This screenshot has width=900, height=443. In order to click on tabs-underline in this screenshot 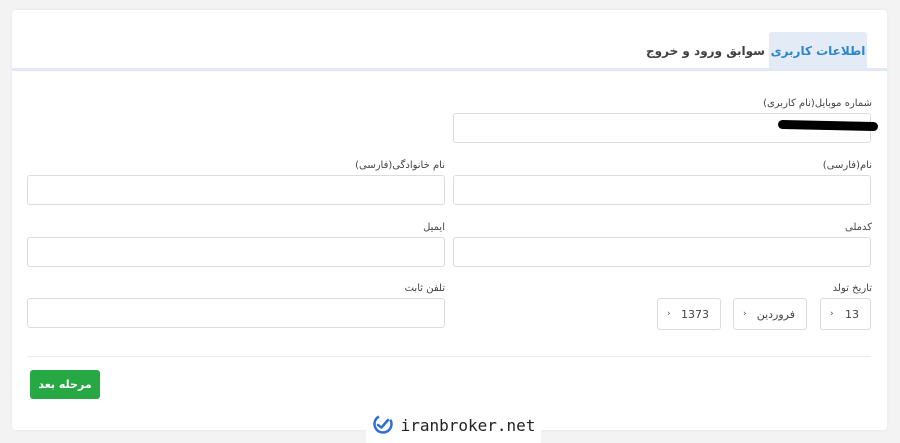, I will do `click(449, 69)`.